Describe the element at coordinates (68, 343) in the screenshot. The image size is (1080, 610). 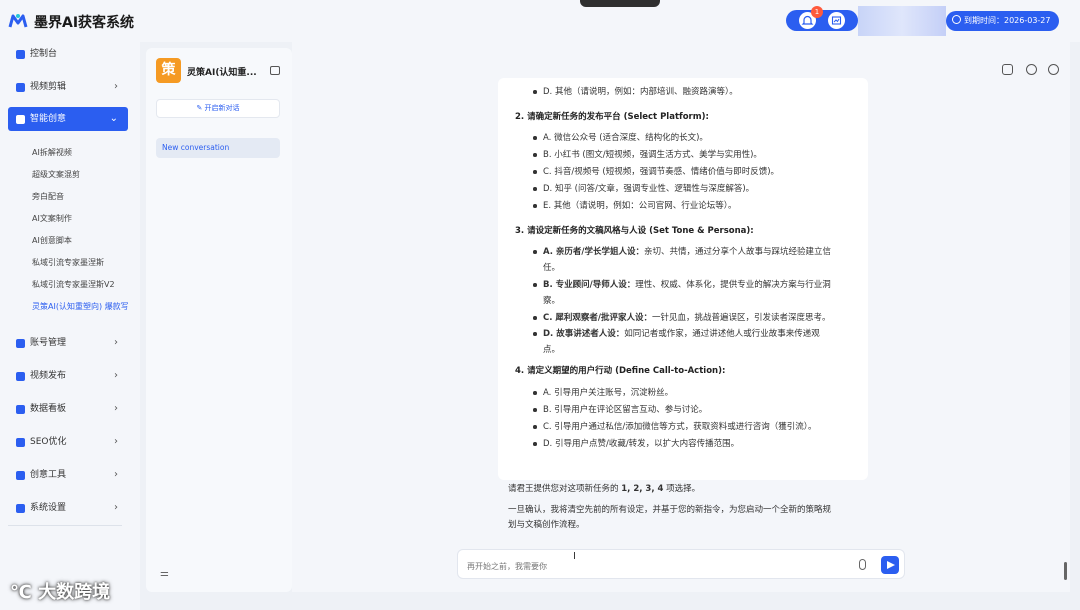
I see `sidebar-item-account: 账号管理 ›` at that location.